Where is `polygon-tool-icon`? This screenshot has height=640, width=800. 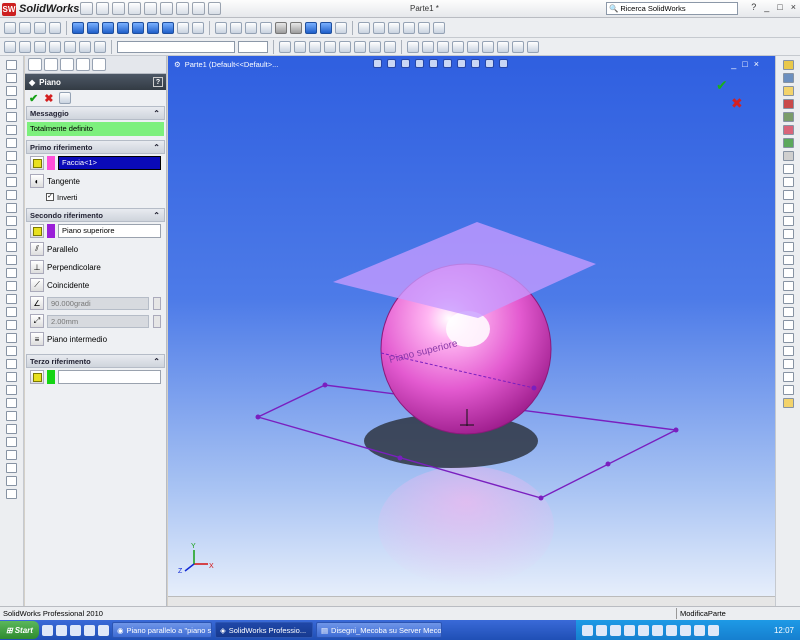
polygon-tool-icon is located at coordinates (11, 130).